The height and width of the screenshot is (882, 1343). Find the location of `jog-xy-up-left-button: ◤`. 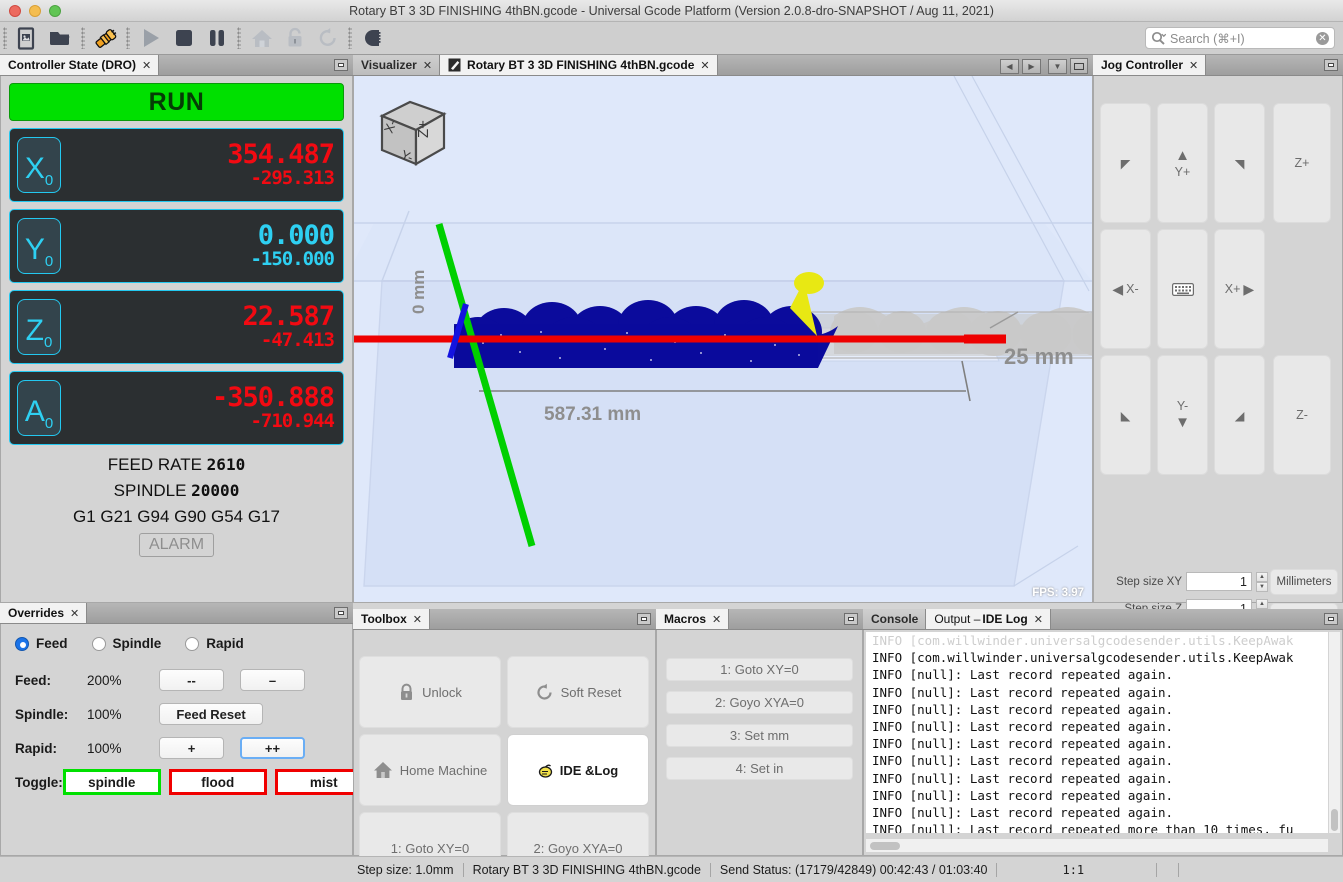

jog-xy-up-left-button: ◤ is located at coordinates (1125, 163).